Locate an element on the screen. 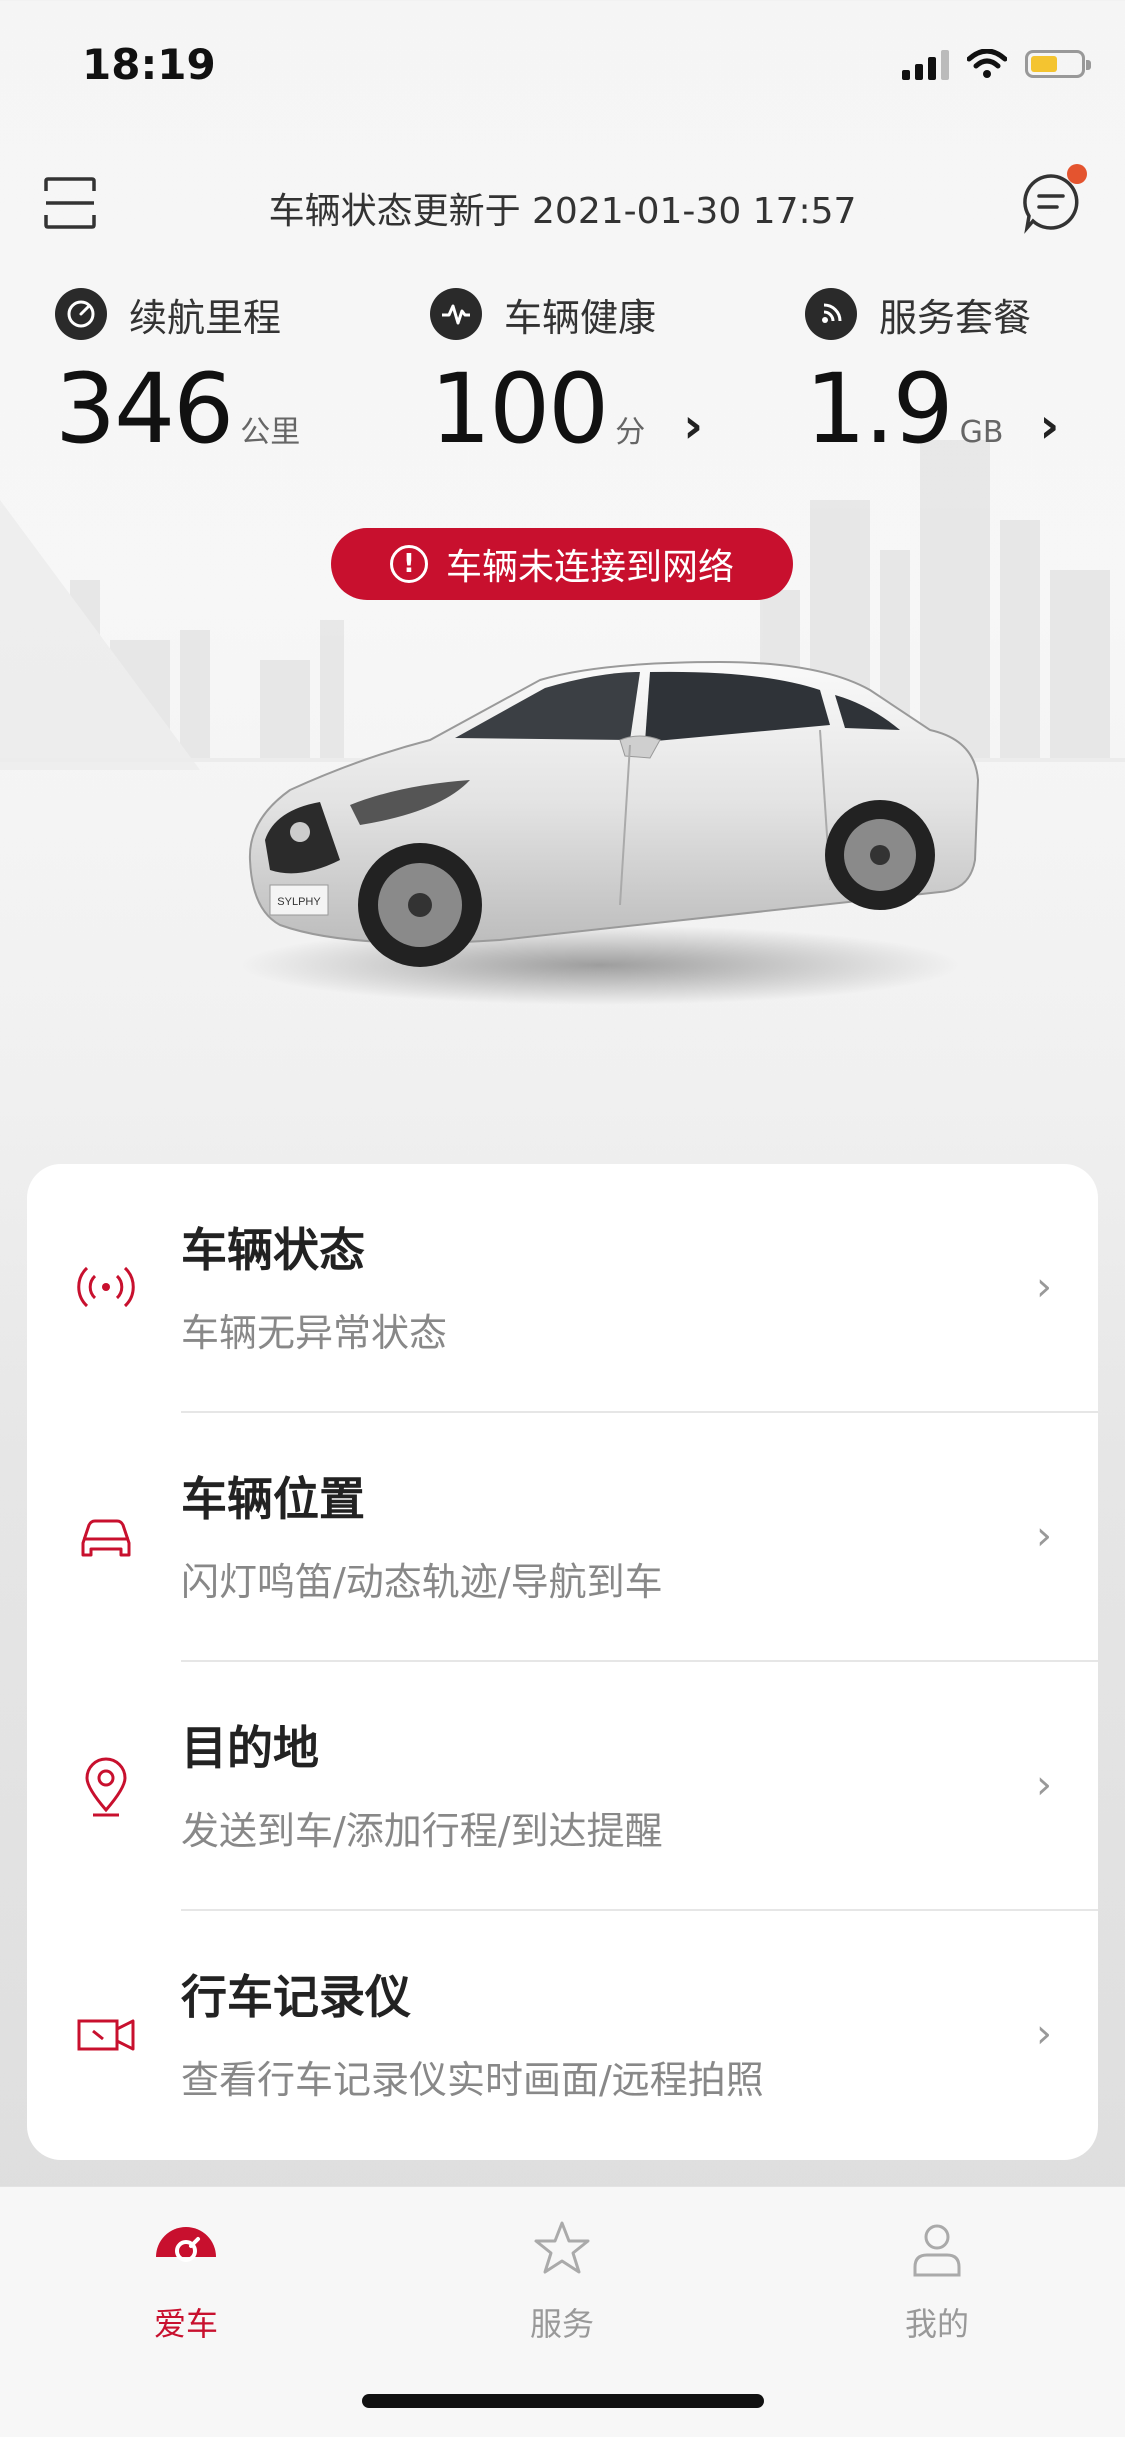 The height and width of the screenshot is (2437, 1125). menu-item-subtitle: 查看行车记录仪实时画面/远程拍照 is located at coordinates (472, 2080).